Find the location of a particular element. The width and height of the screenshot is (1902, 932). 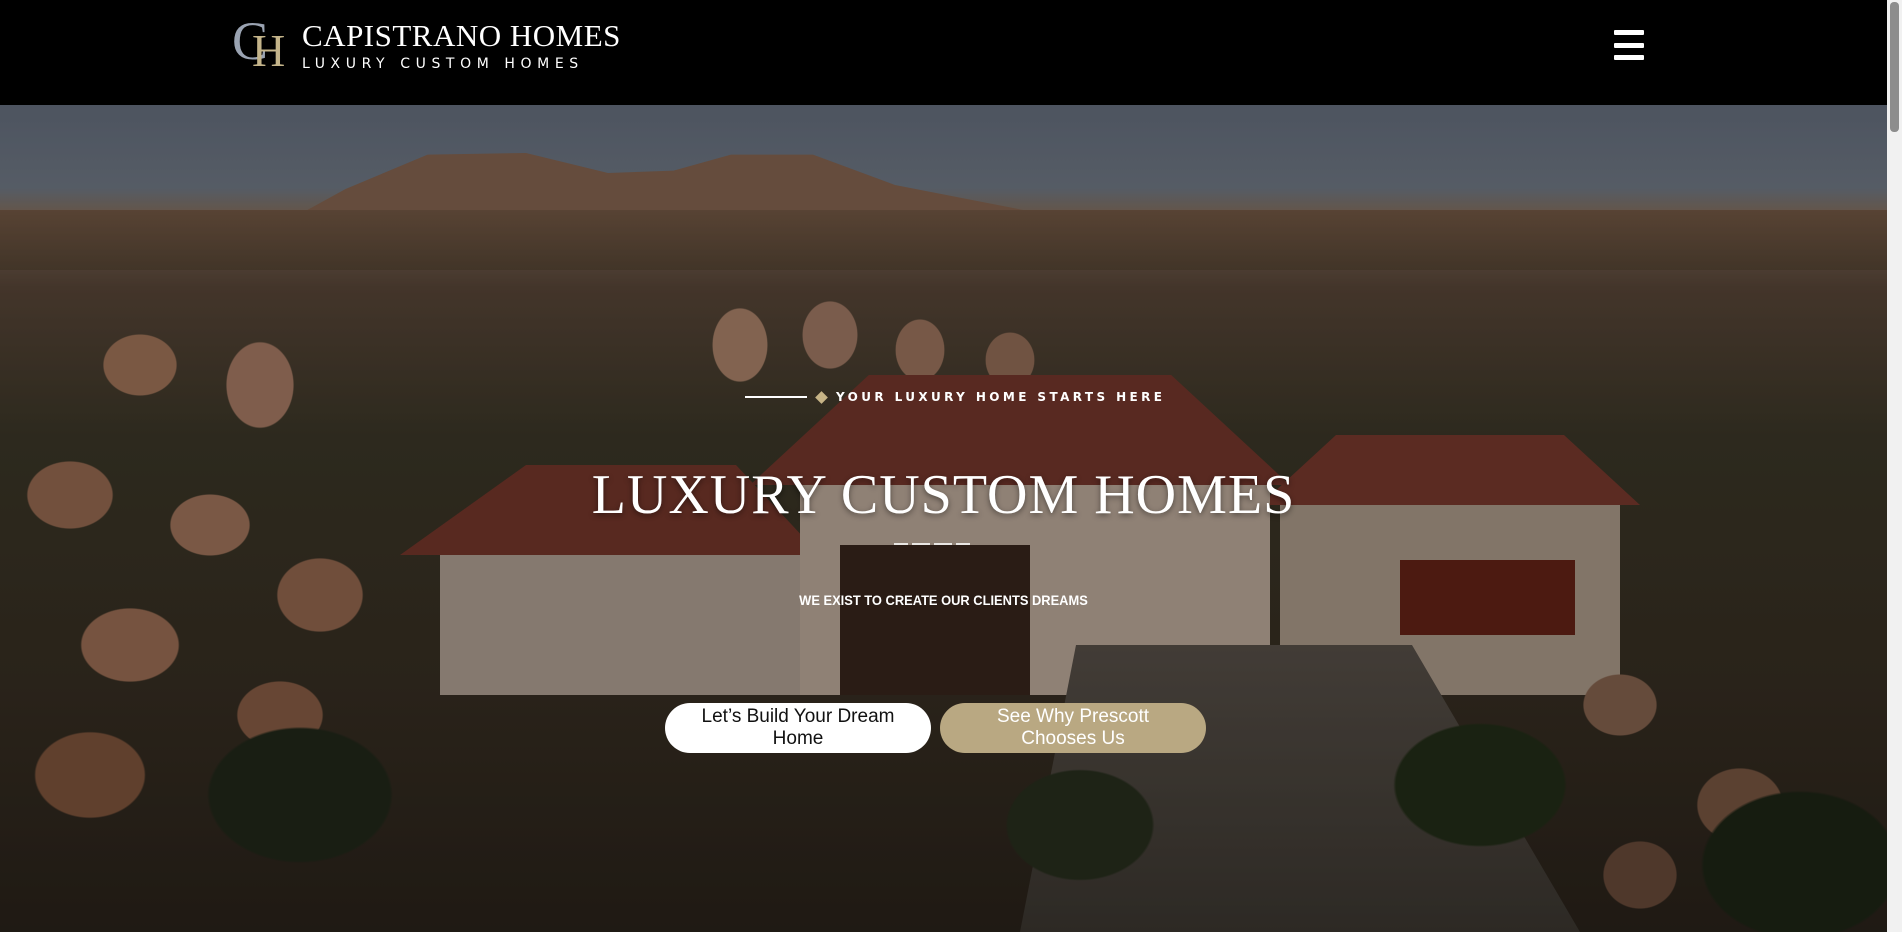

site-header: C H CAPISTRANO HOMES LUXURY CUSTOM HOMES is located at coordinates (943, 52).